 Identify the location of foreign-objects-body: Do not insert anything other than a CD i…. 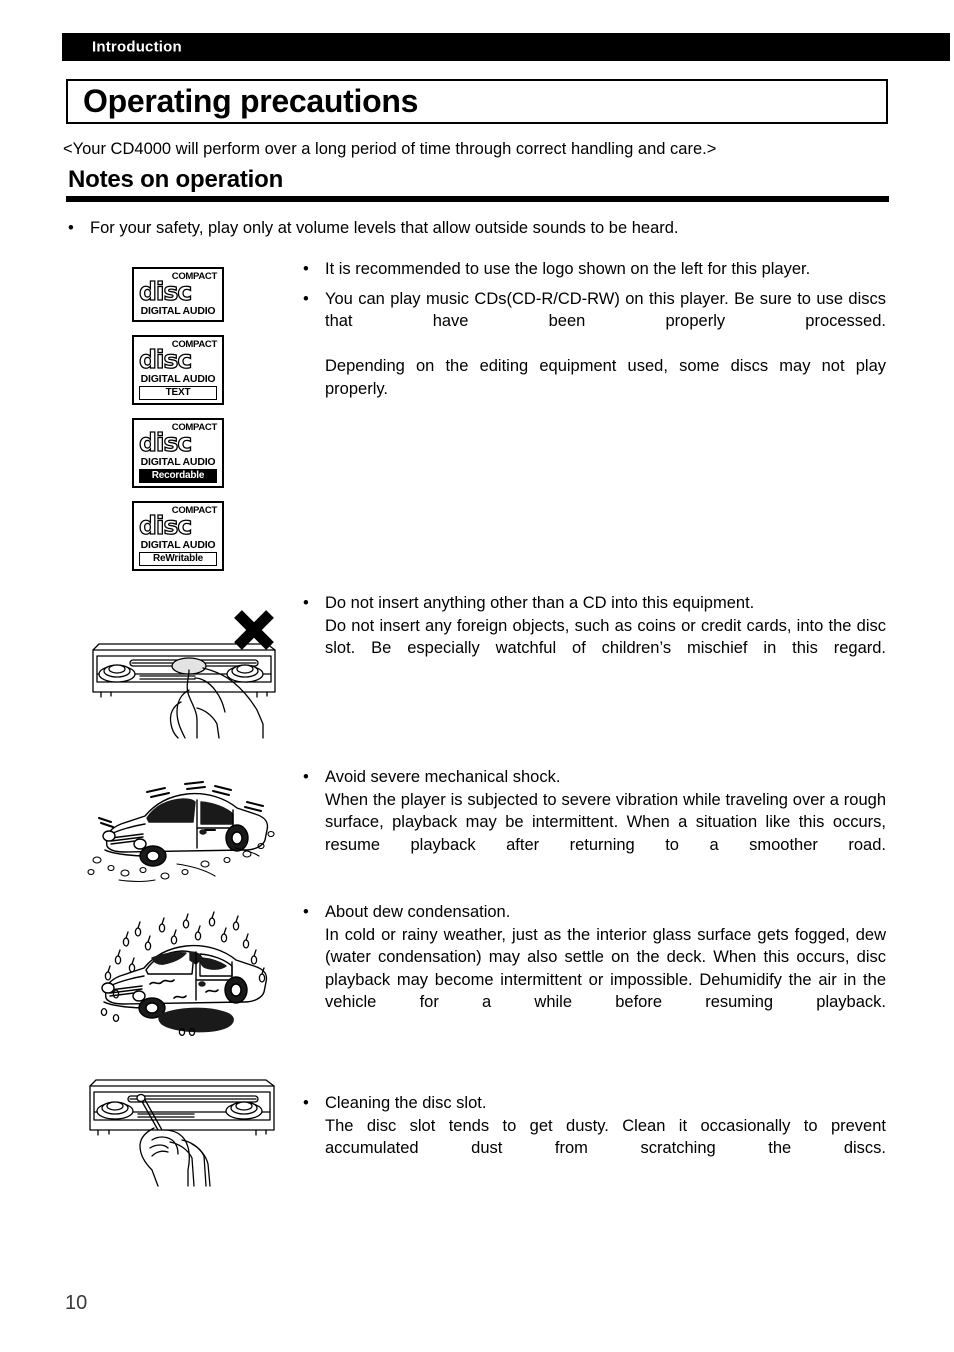
(605, 637).